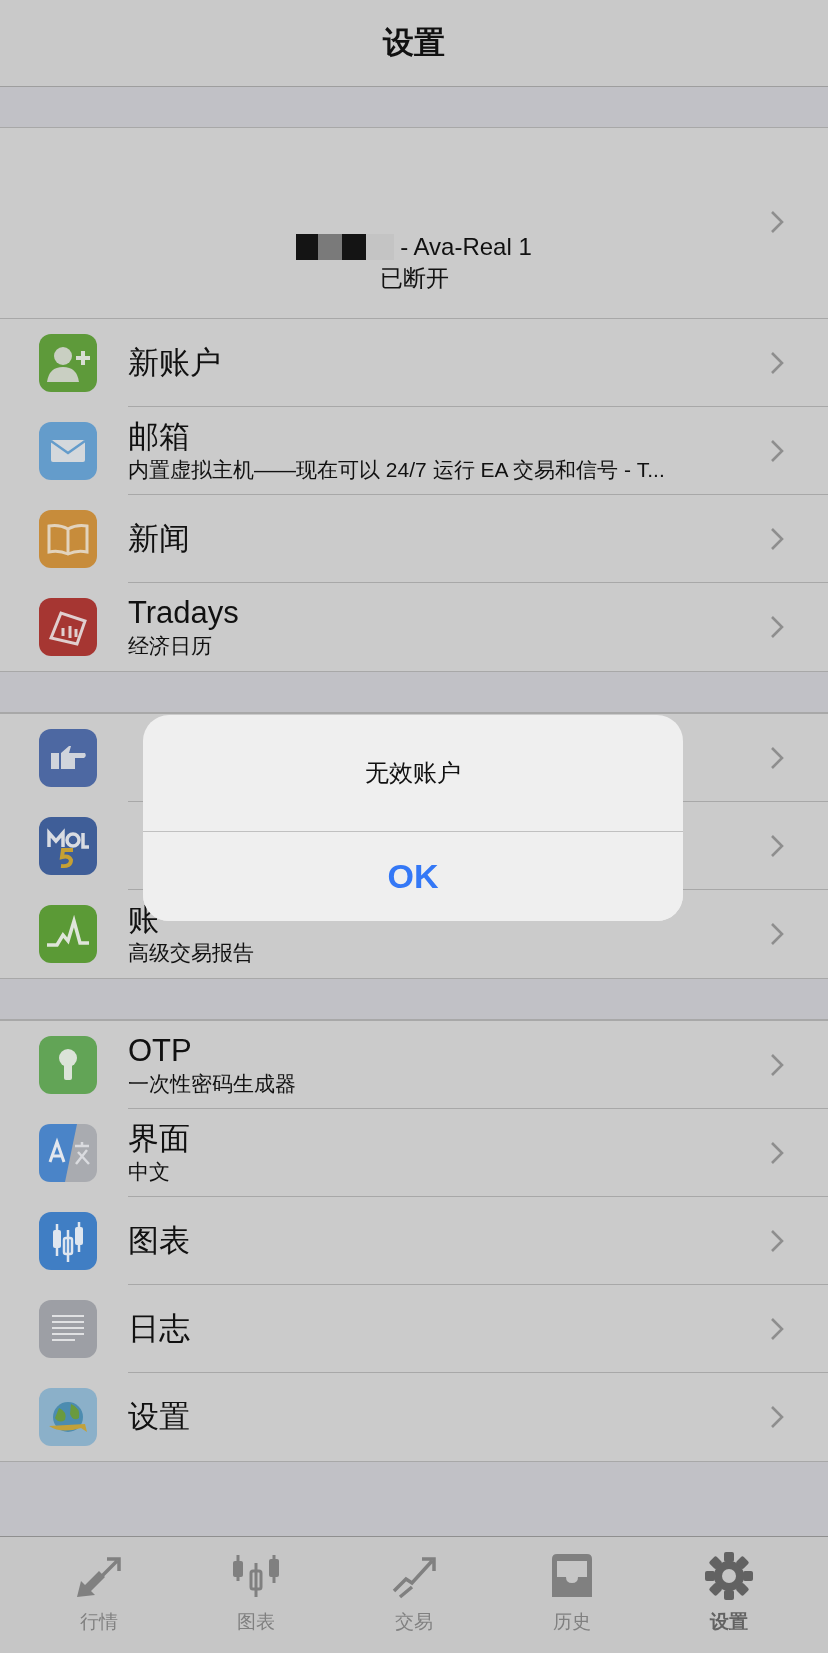 The image size is (828, 1653). Describe the element at coordinates (149, 1171) in the screenshot. I see `row-subtitle: 中文` at that location.